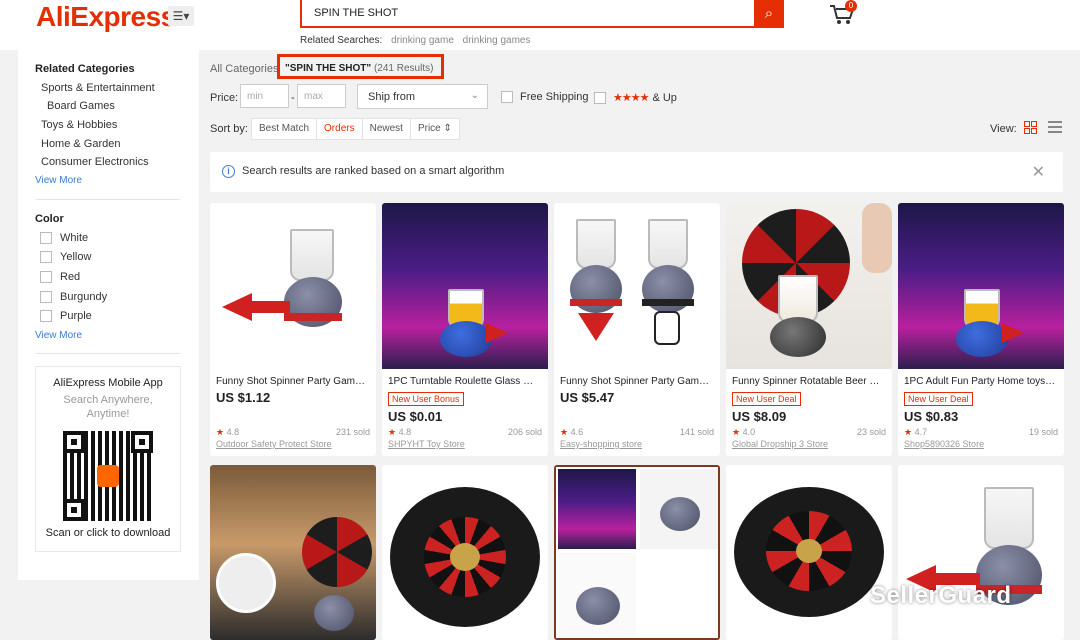 The height and width of the screenshot is (640, 1080). What do you see at coordinates (108, 199) in the screenshot?
I see `divider` at bounding box center [108, 199].